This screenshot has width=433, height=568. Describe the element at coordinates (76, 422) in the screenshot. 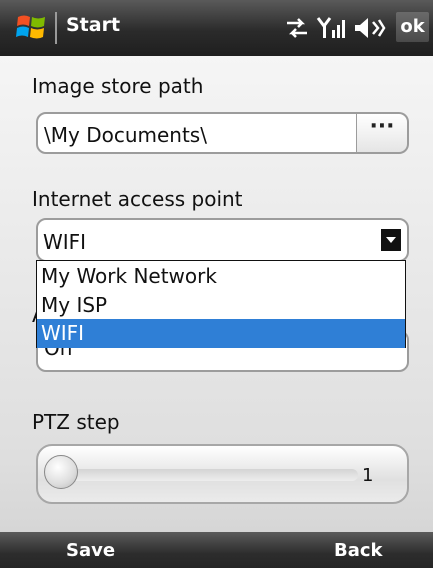

I see `ptz-step-label: PTZ step` at that location.